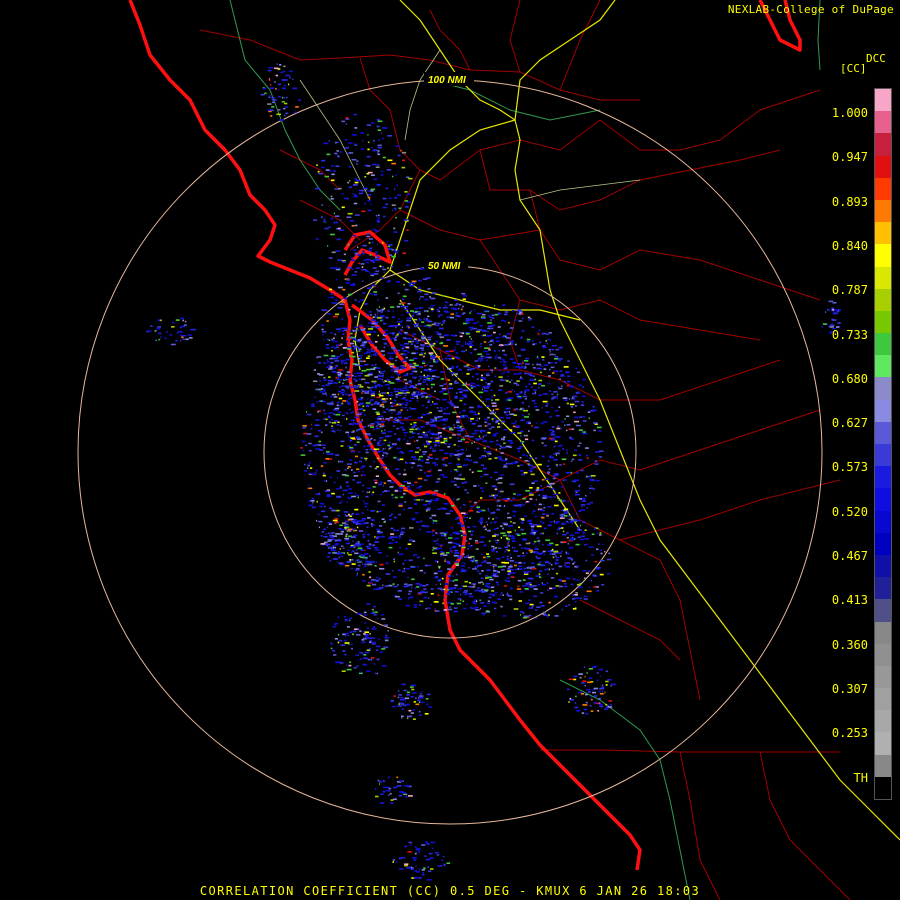 This screenshot has height=900, width=900. Describe the element at coordinates (849, 201) in the screenshot. I see `legend-tick-label: 0.893` at that location.